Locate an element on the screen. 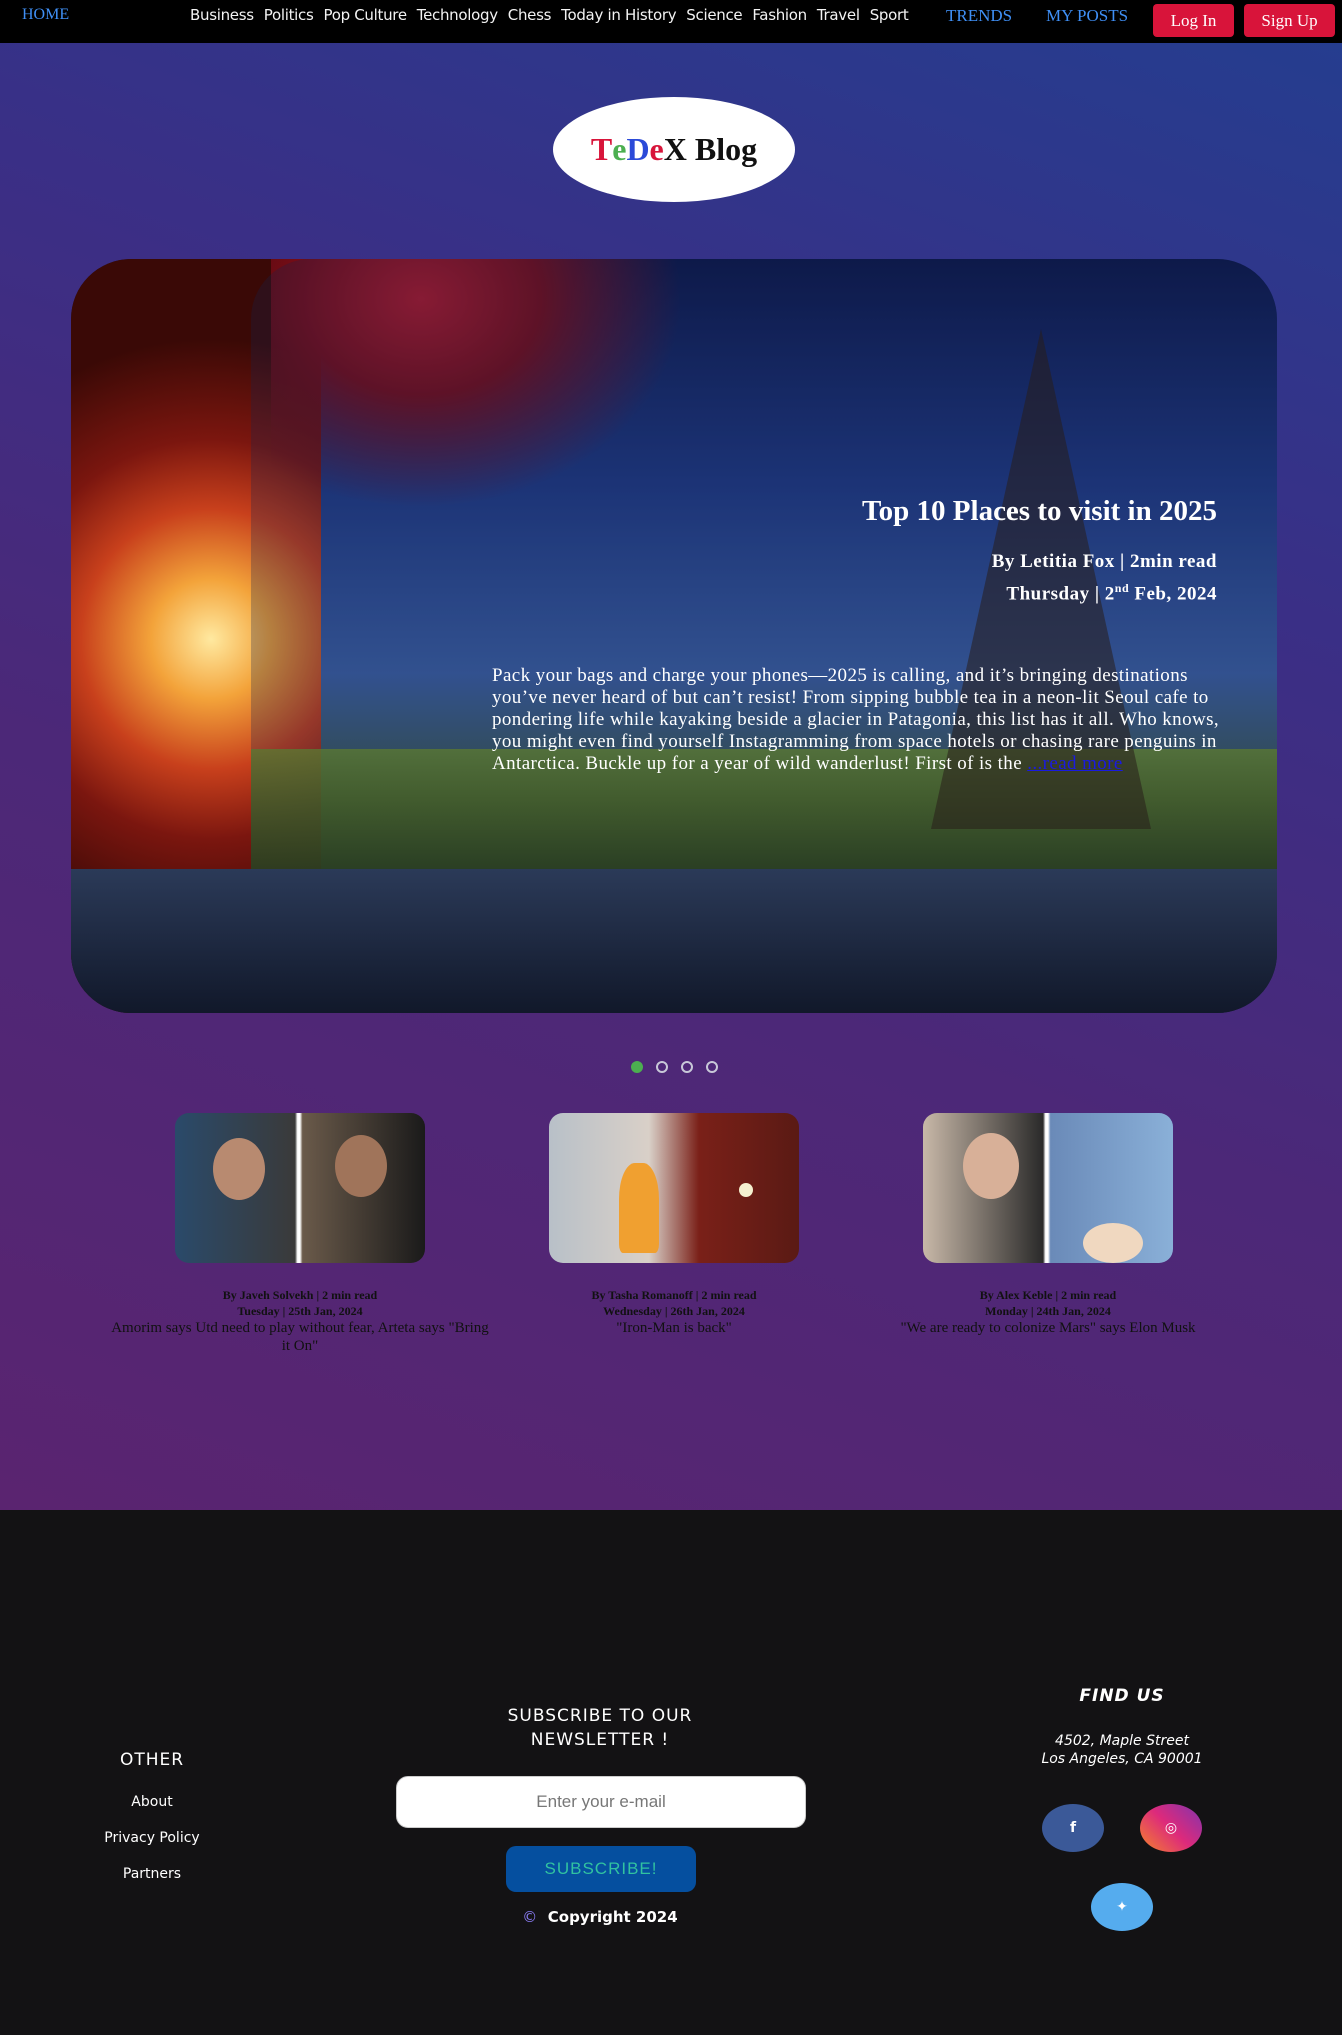 This screenshot has height=2035, width=1342. article-author: By Javeh Solvekh | 2 min read is located at coordinates (300, 1295).